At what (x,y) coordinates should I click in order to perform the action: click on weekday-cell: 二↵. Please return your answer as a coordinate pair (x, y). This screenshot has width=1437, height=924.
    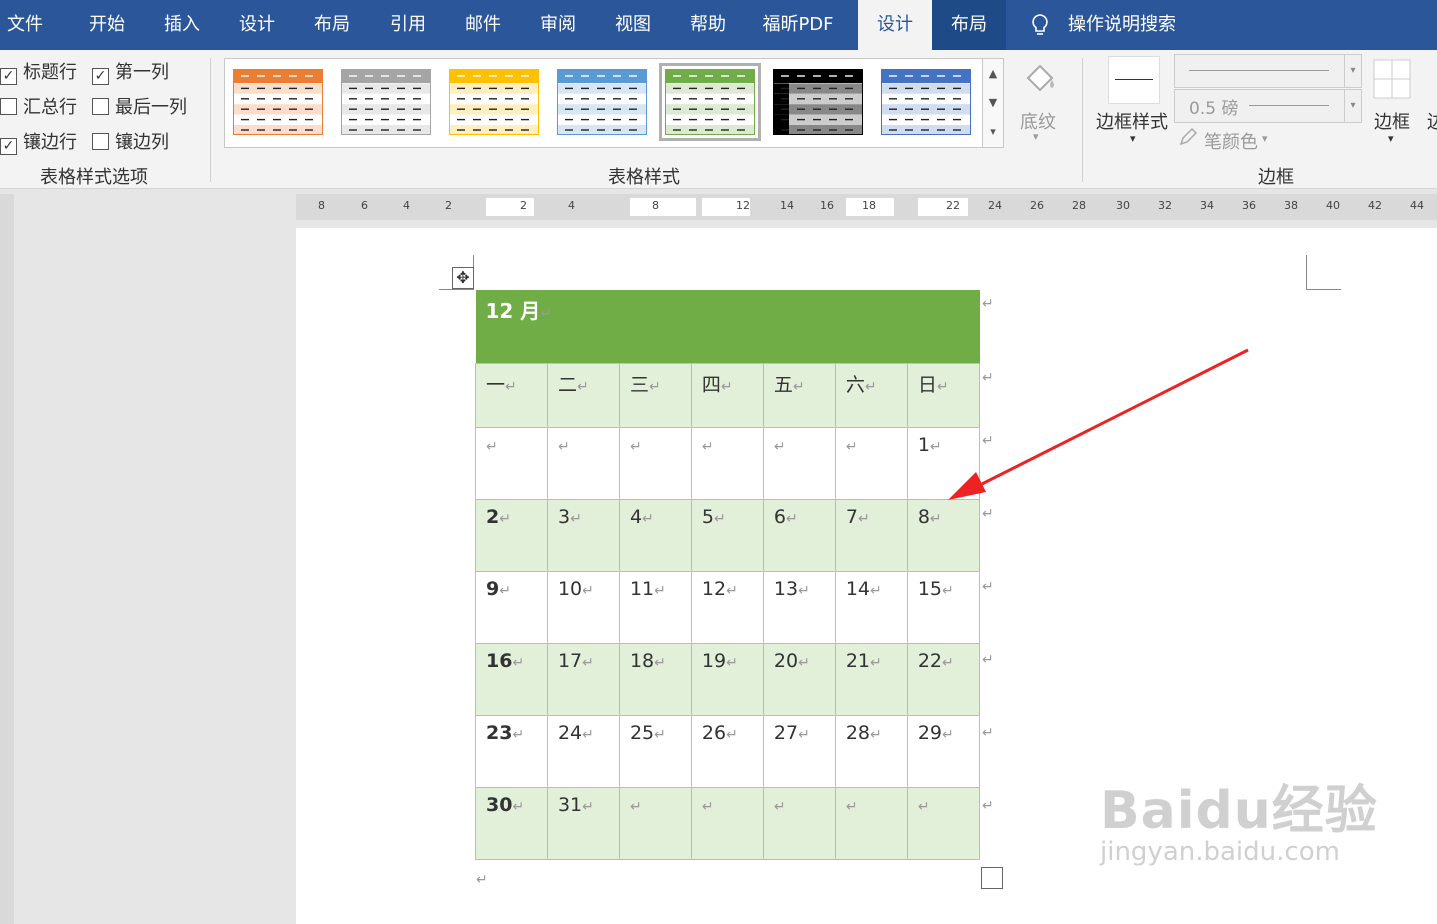
    Looking at the image, I should click on (583, 395).